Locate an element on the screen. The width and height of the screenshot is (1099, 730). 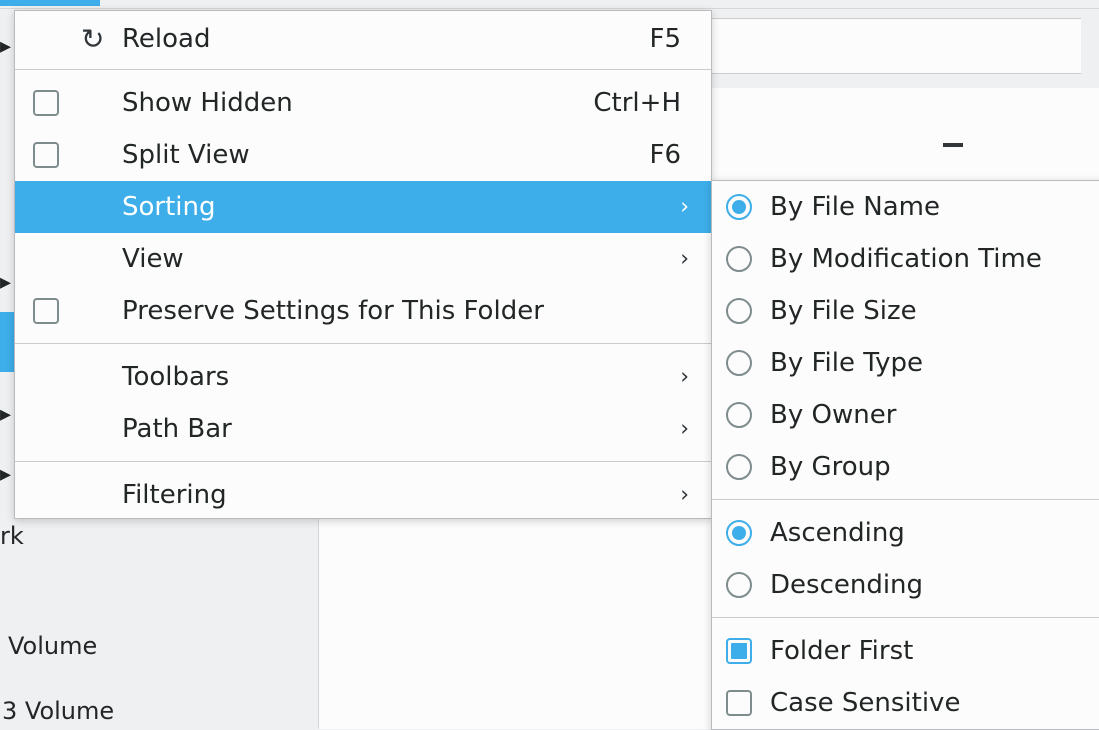
submenu-item-label: By File Type is located at coordinates (846, 363).